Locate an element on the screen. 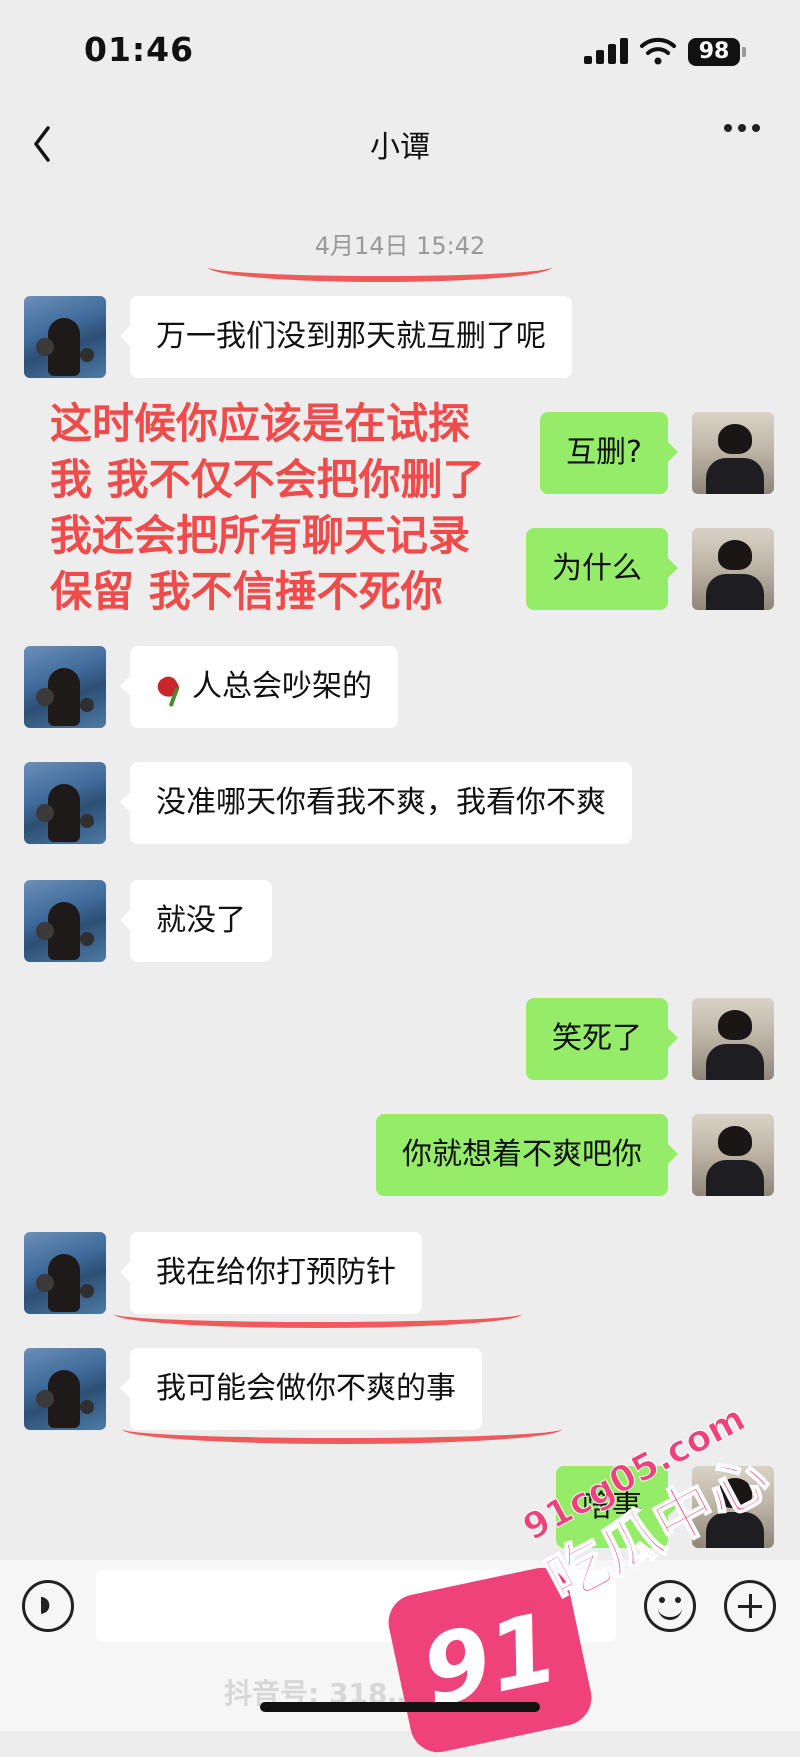  signal-icon is located at coordinates (606, 51).